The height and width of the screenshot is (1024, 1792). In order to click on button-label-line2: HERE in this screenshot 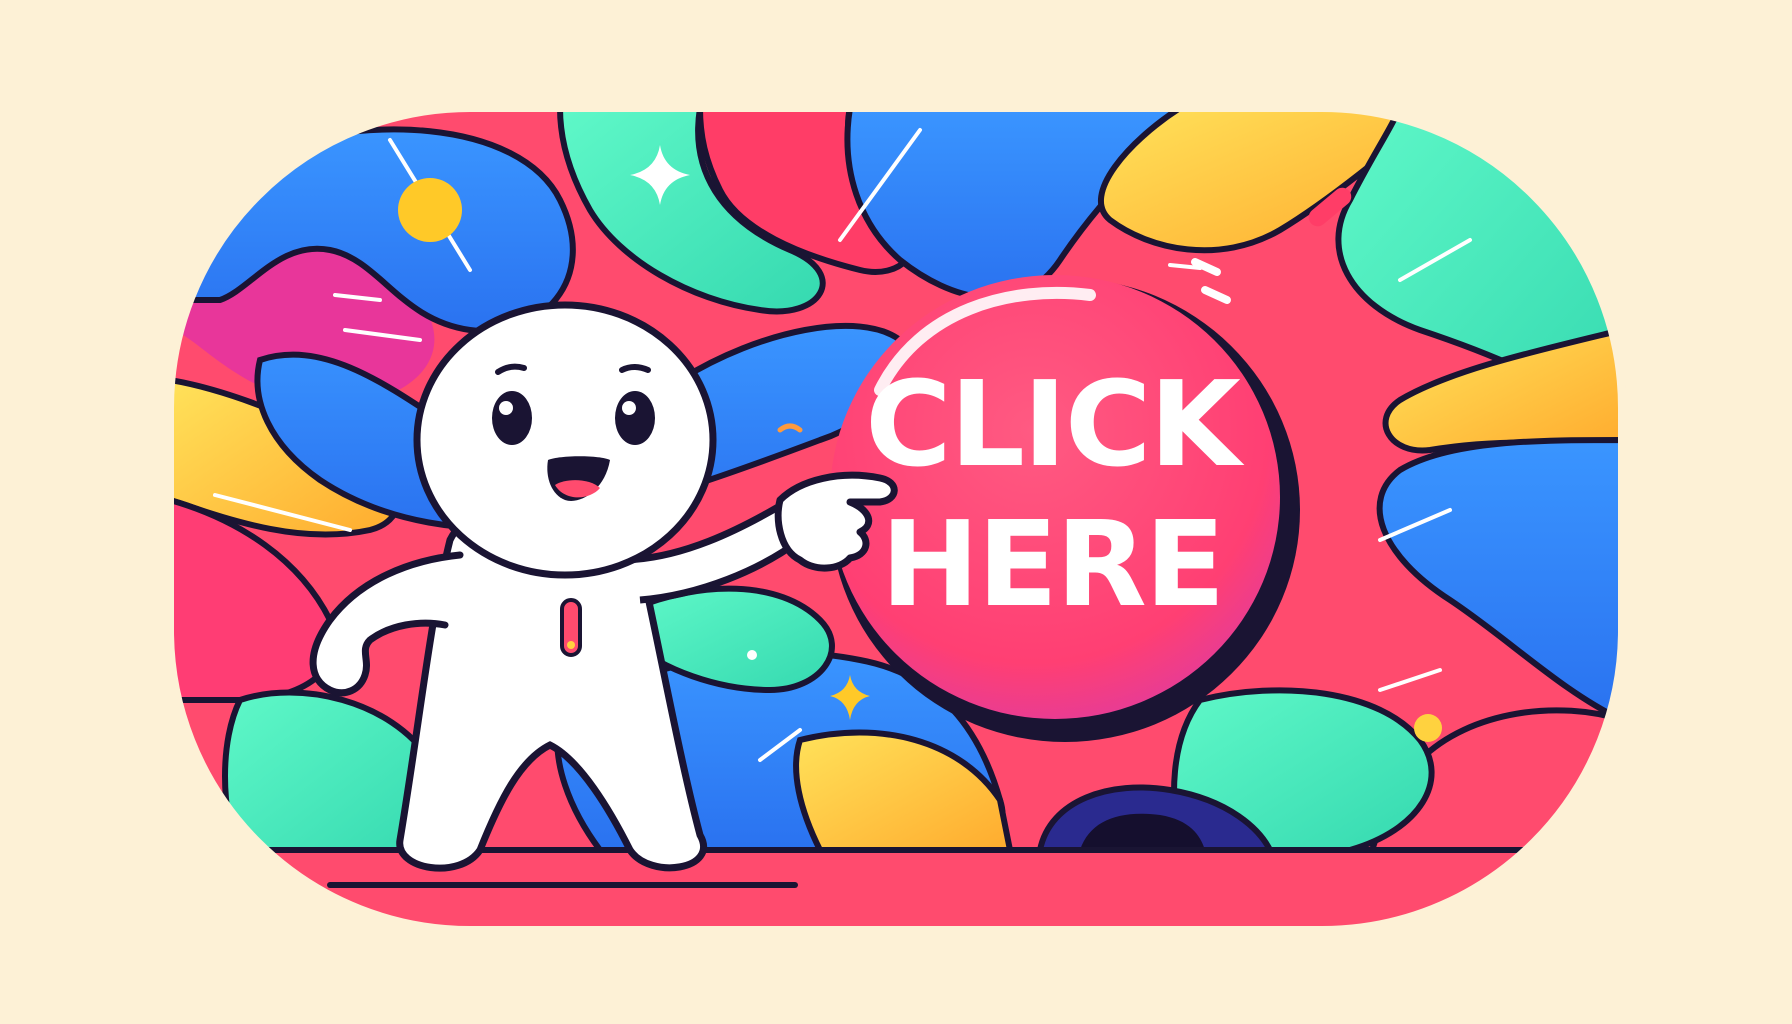, I will do `click(1052, 564)`.